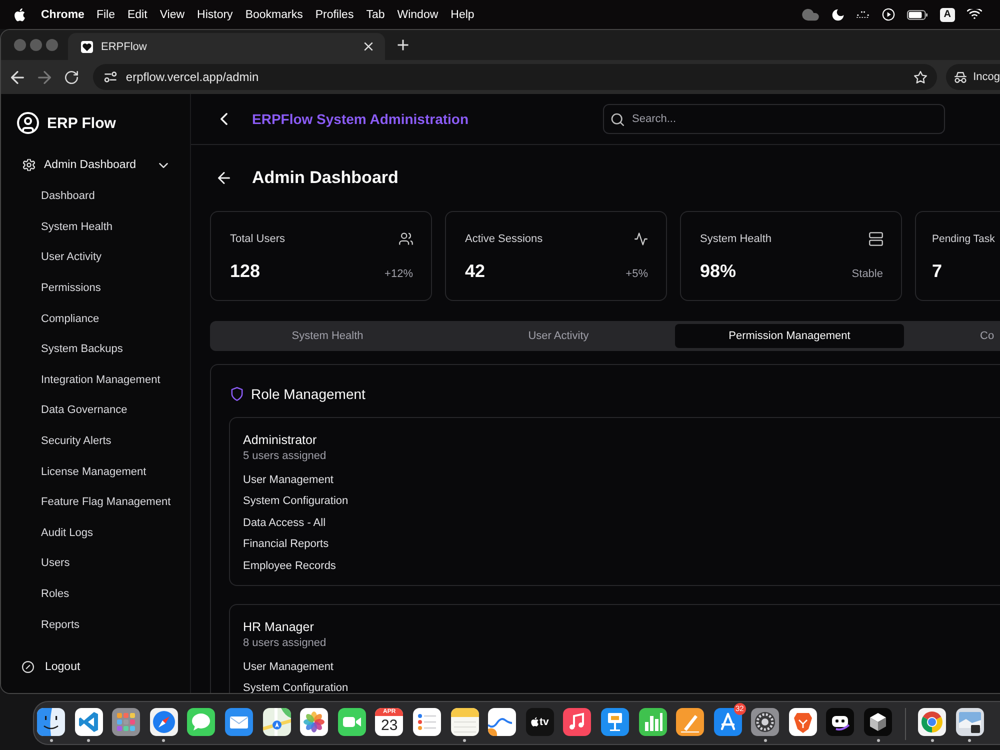 This screenshot has width=1000, height=750. What do you see at coordinates (105, 410) in the screenshot?
I see `sidebar-link: Data Governance` at bounding box center [105, 410].